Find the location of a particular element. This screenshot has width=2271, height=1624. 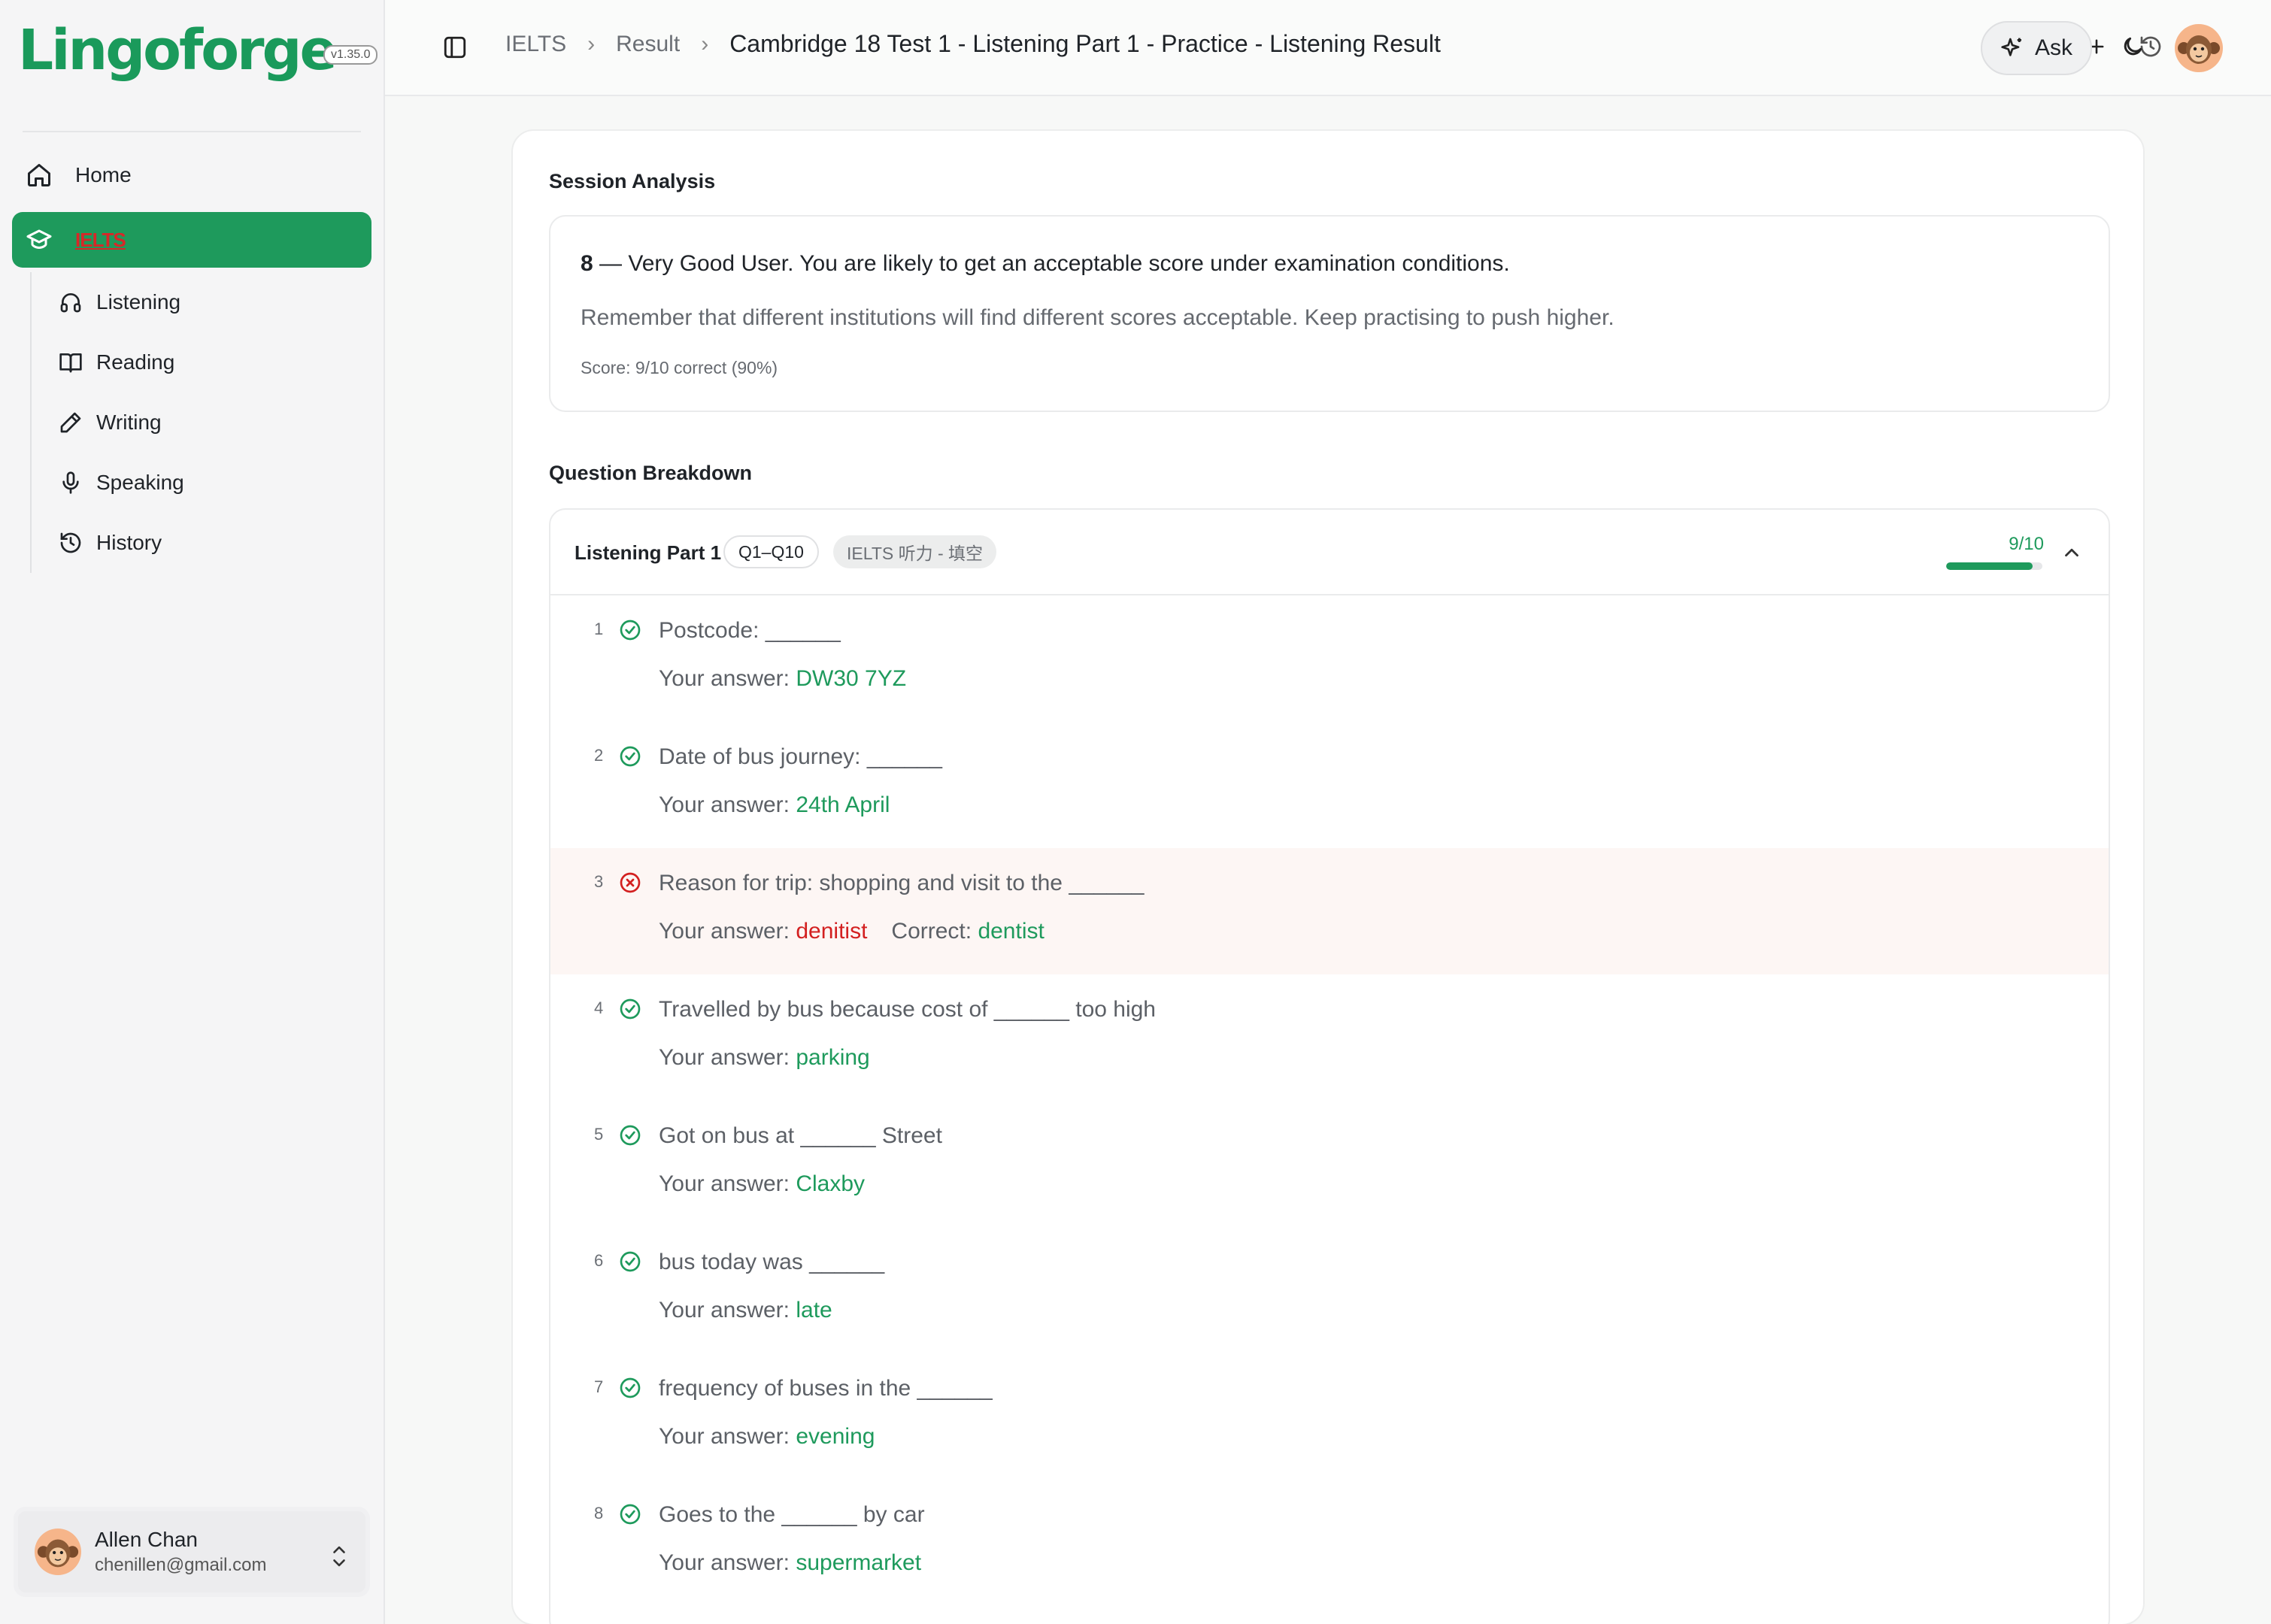

user-answer: Claxby is located at coordinates (831, 1183).